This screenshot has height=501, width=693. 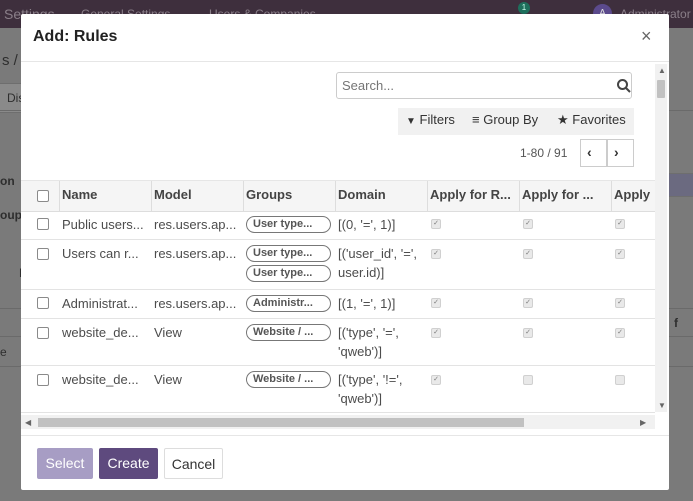 What do you see at coordinates (676, 323) in the screenshot?
I see `bg-label-fragment: f` at bounding box center [676, 323].